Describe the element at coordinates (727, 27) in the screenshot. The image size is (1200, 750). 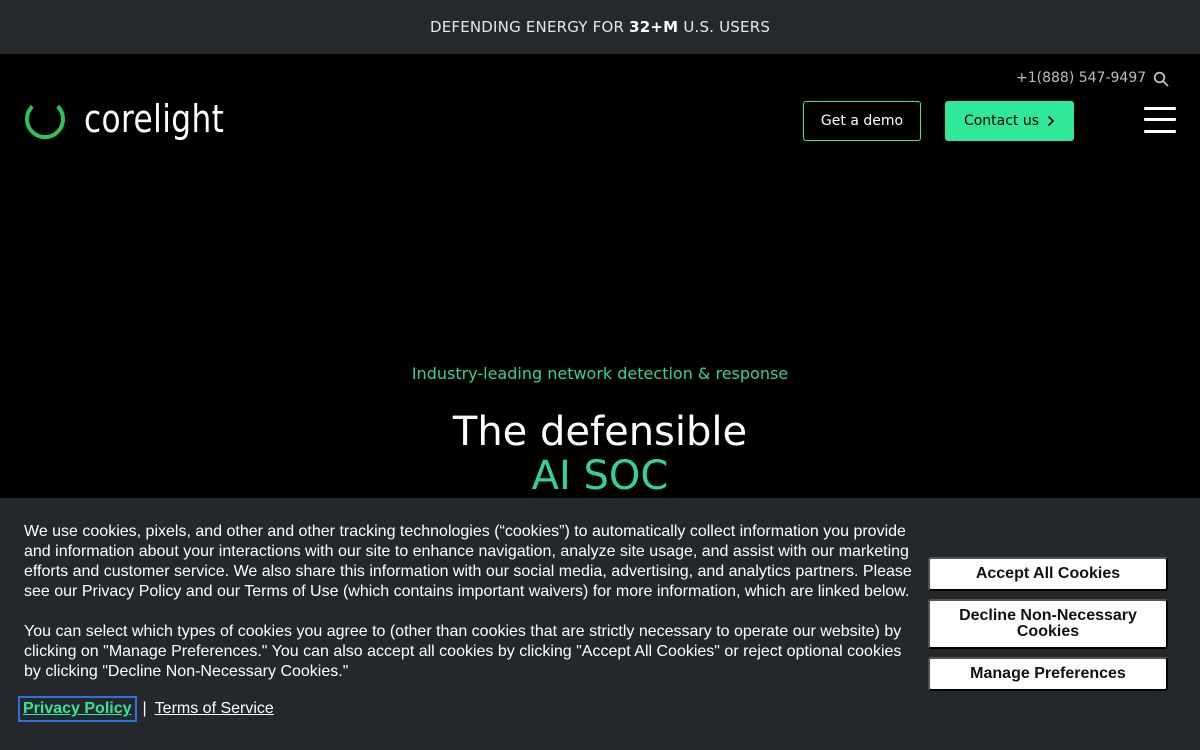
I see `announcement-suffix: U.S. USERS` at that location.